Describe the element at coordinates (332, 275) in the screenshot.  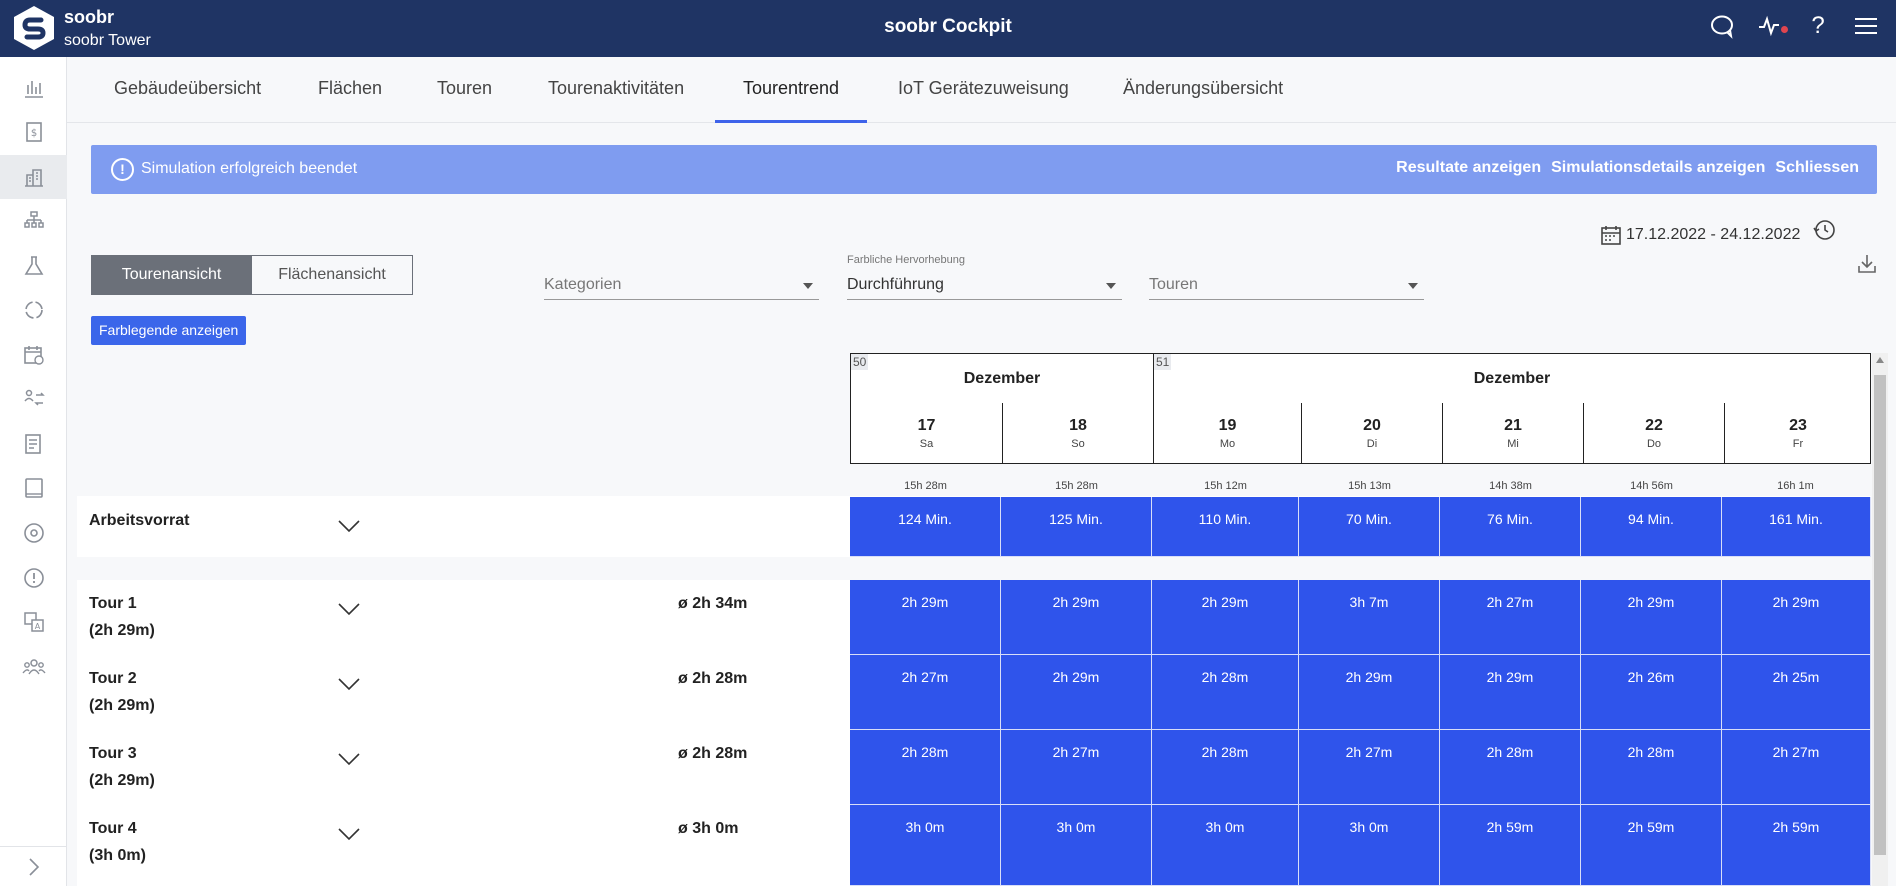
I see `area-view-button: Flächenansicht` at that location.